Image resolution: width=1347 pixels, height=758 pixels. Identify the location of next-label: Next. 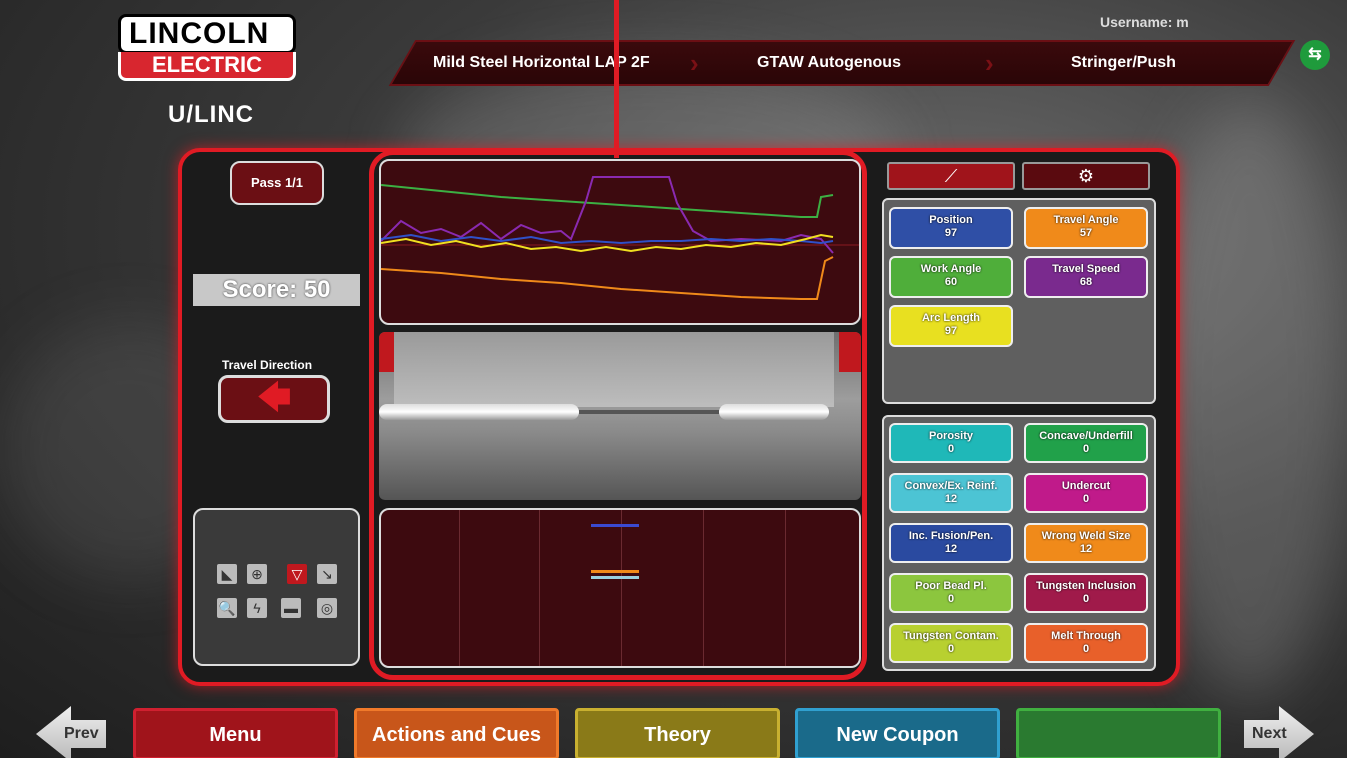
(1269, 733).